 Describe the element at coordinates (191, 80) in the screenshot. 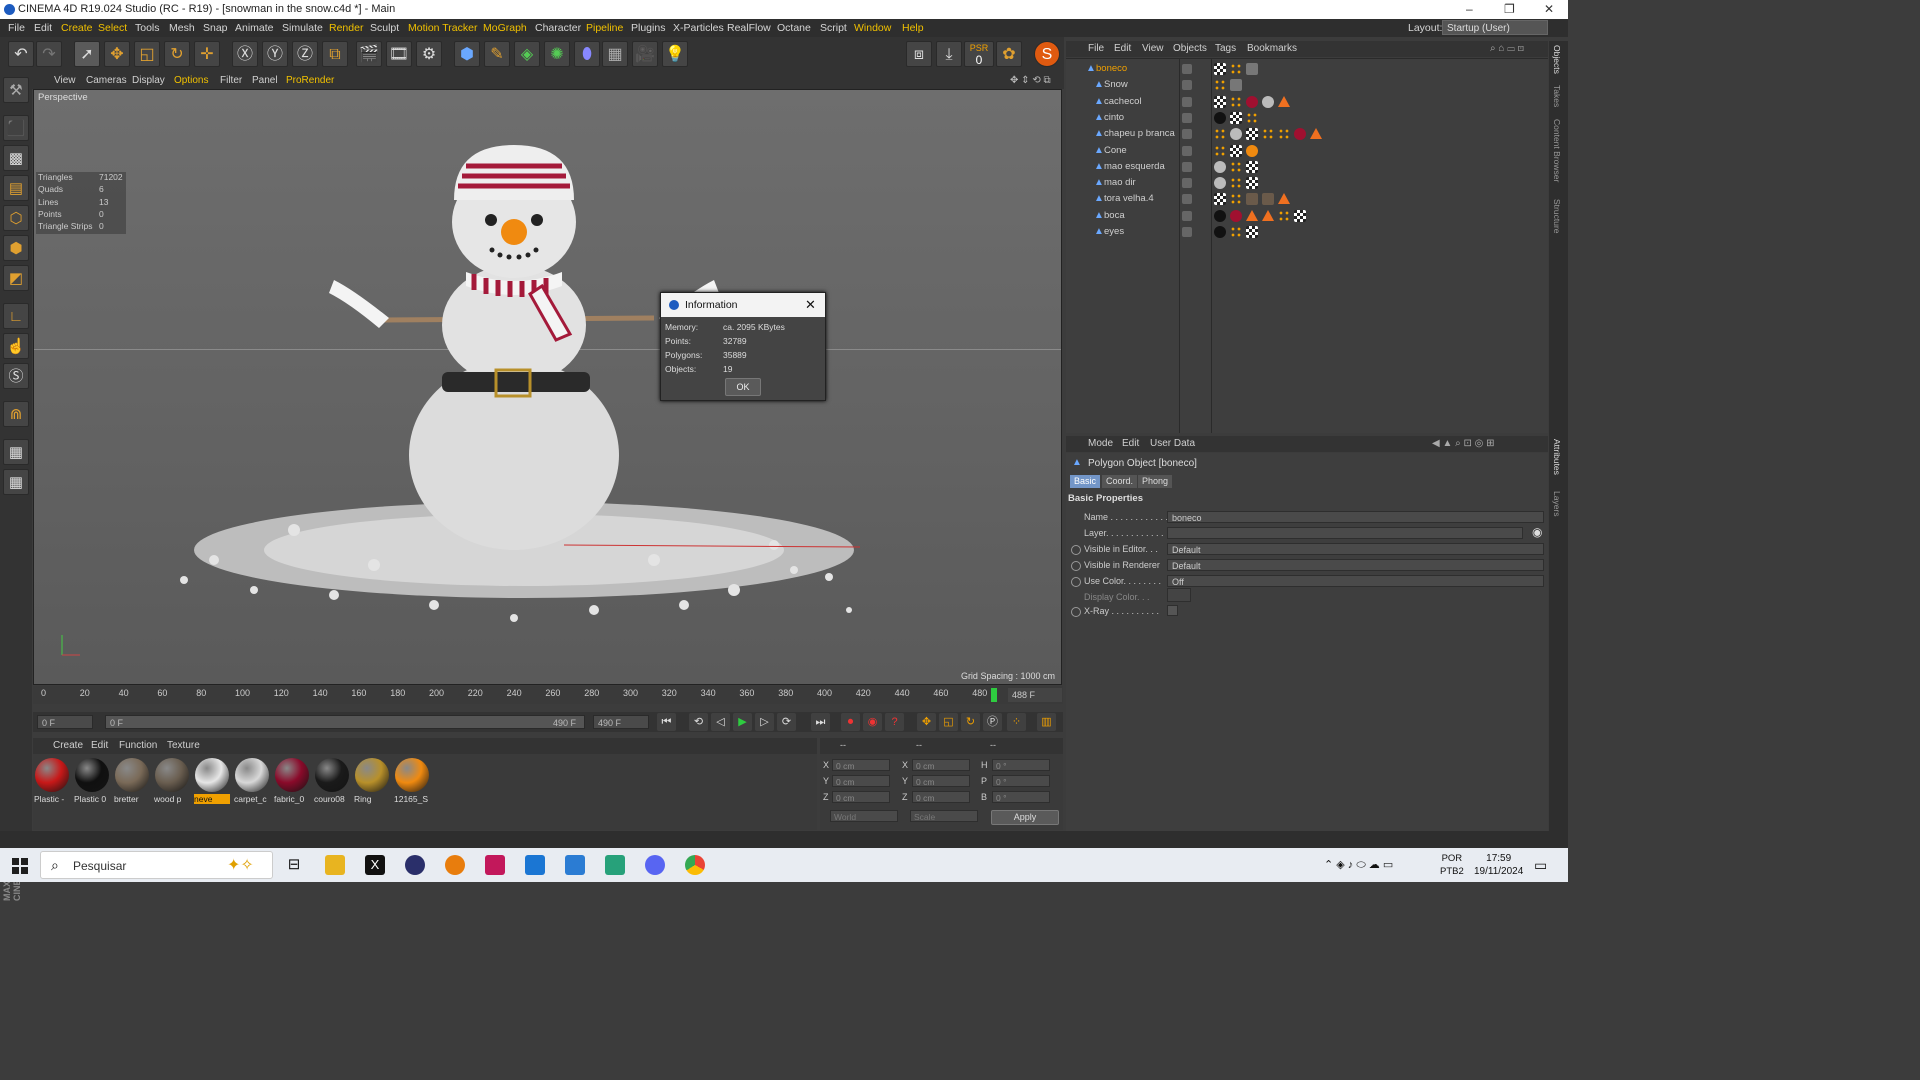

I see `viewport-menu-options: Options` at that location.